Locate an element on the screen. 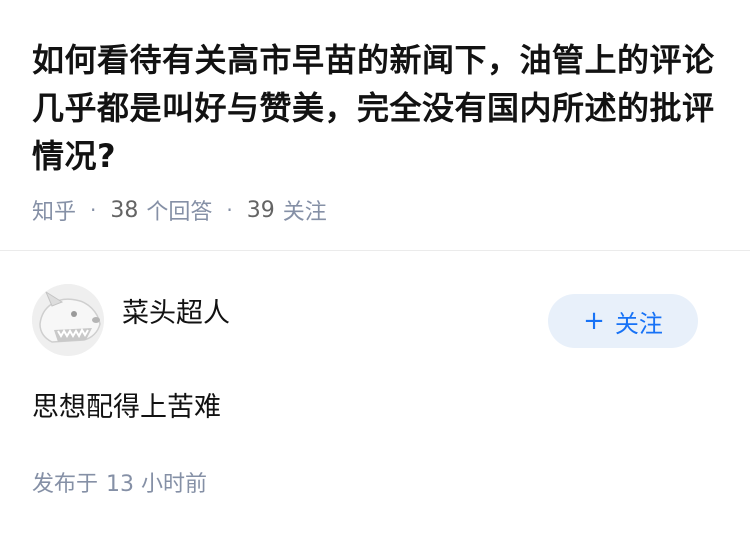 The height and width of the screenshot is (534, 750). time-value: 13 小时前 is located at coordinates (157, 484).